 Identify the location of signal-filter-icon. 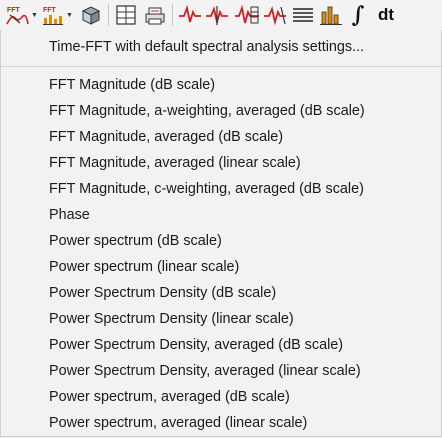
(247, 14).